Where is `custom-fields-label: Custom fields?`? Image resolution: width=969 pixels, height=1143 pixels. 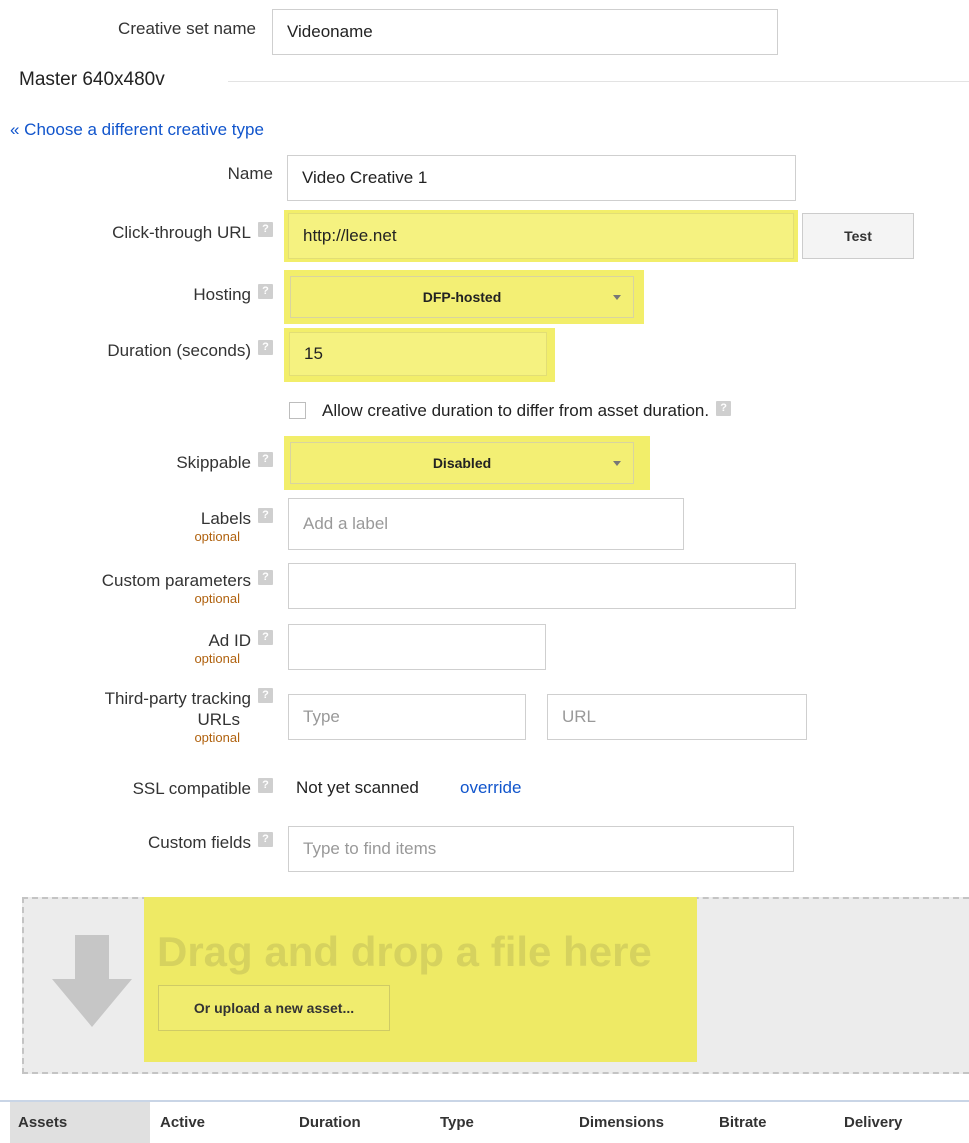 custom-fields-label: Custom fields? is located at coordinates (151, 842).